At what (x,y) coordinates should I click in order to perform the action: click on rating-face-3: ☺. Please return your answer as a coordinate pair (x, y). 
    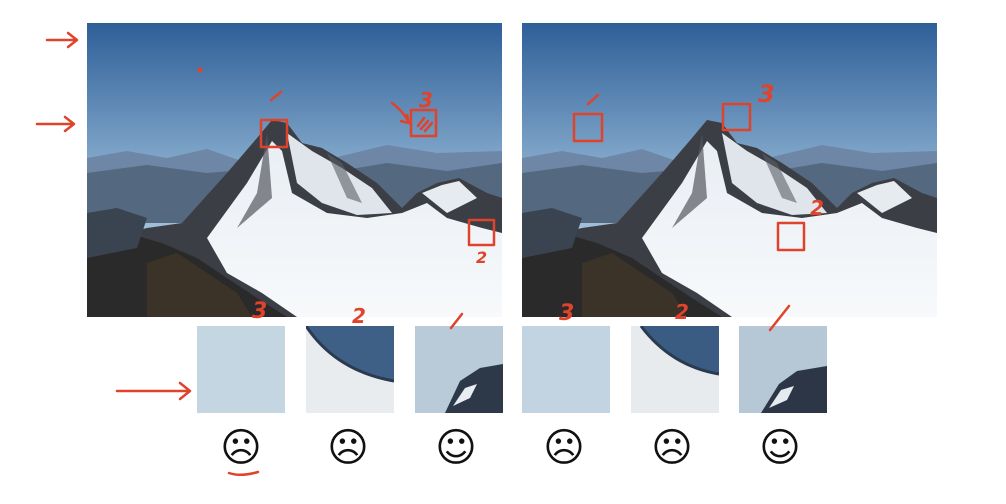
    Looking at the image, I should click on (456, 448).